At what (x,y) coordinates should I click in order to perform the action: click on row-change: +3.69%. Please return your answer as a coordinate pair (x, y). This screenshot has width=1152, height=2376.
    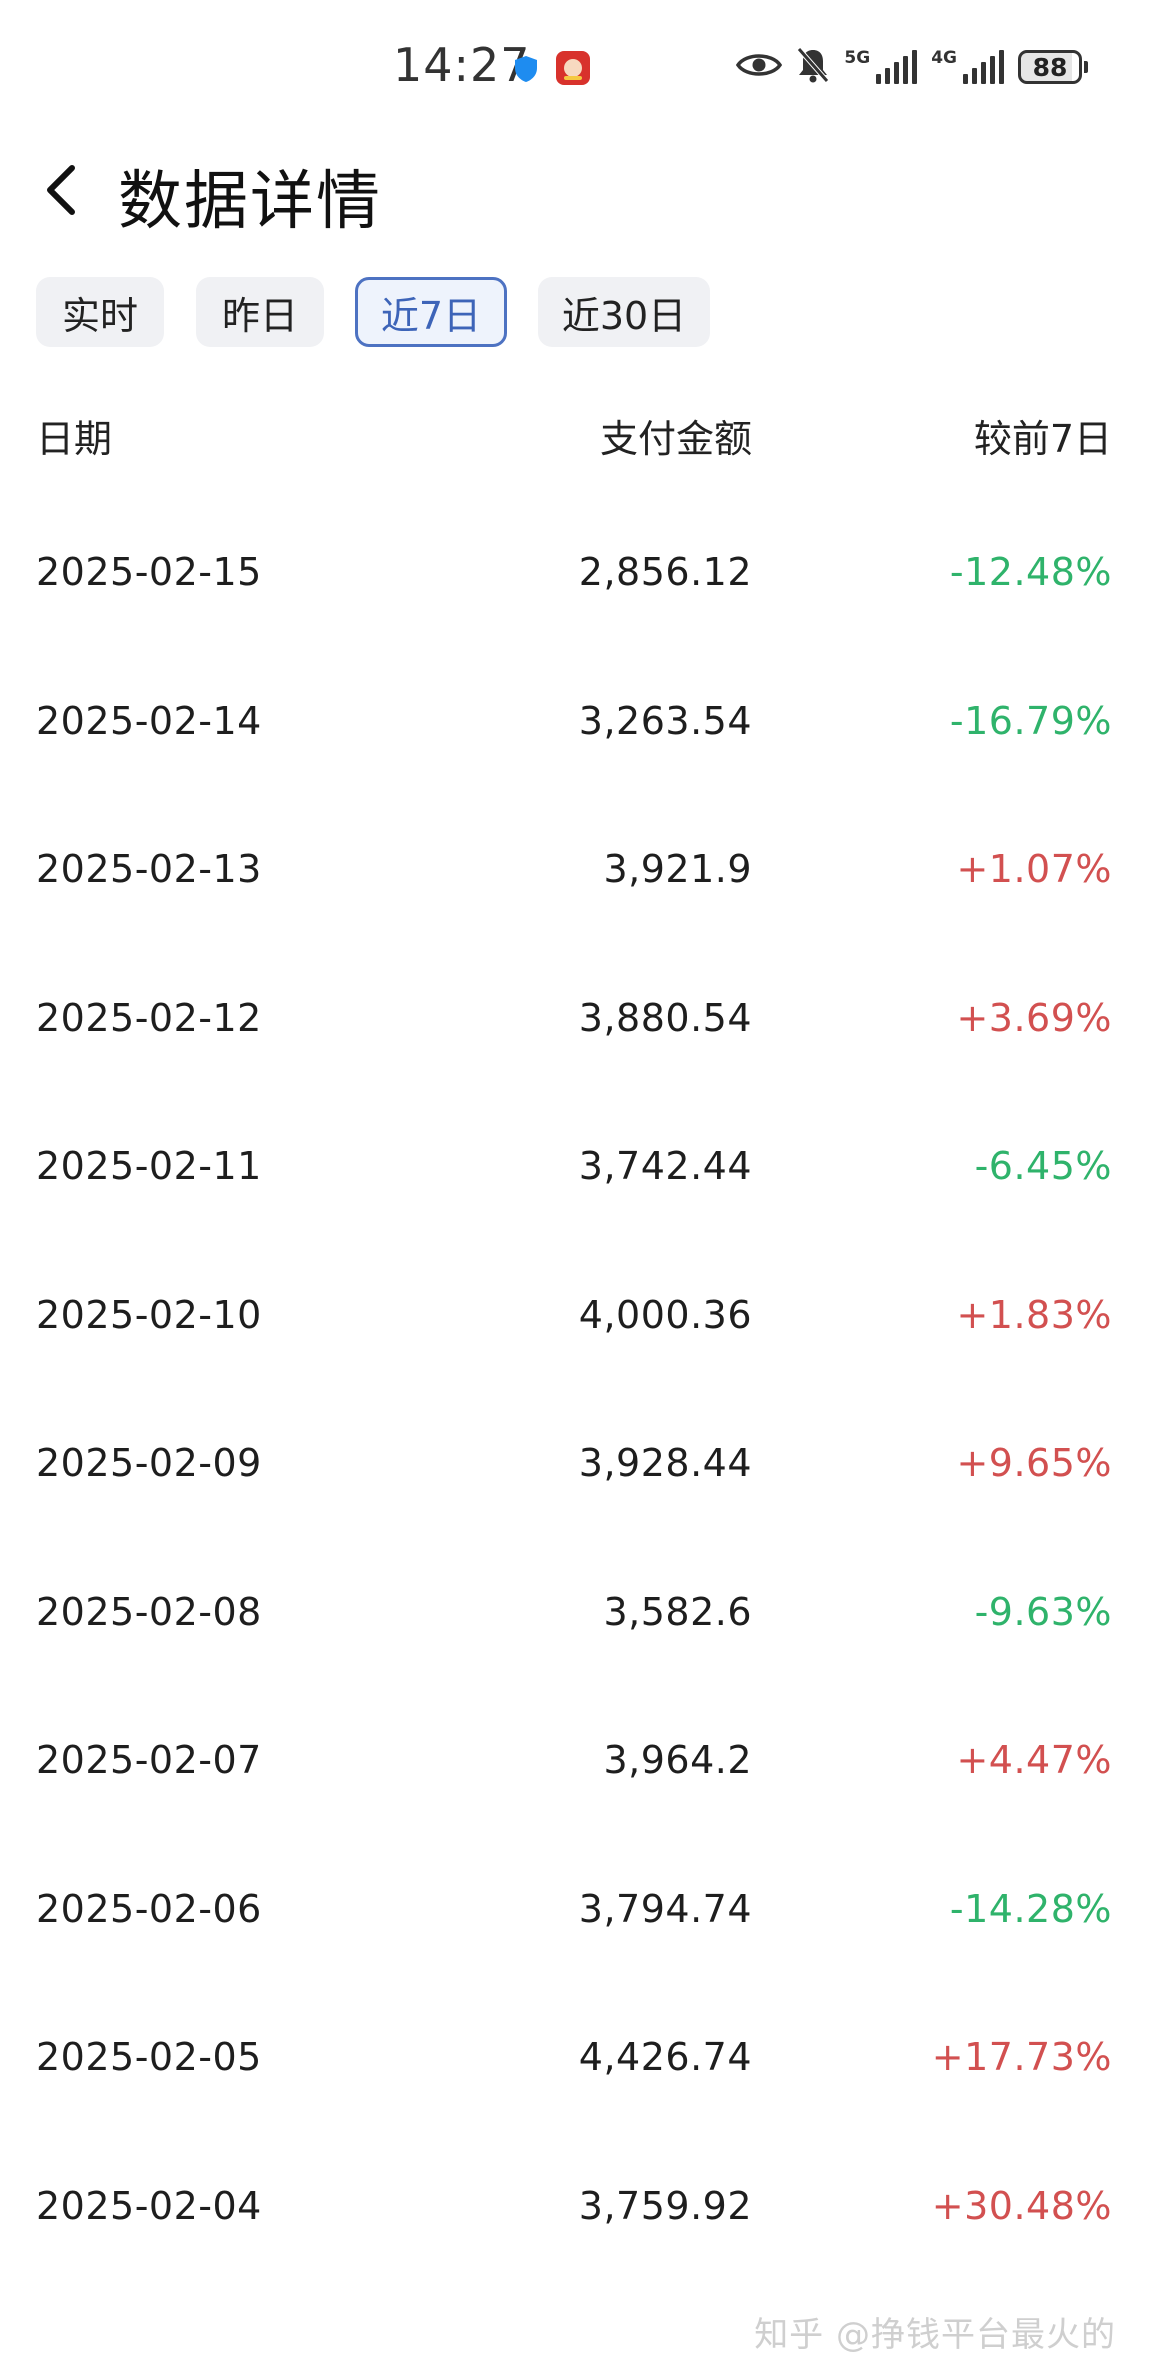
    Looking at the image, I should click on (1034, 1017).